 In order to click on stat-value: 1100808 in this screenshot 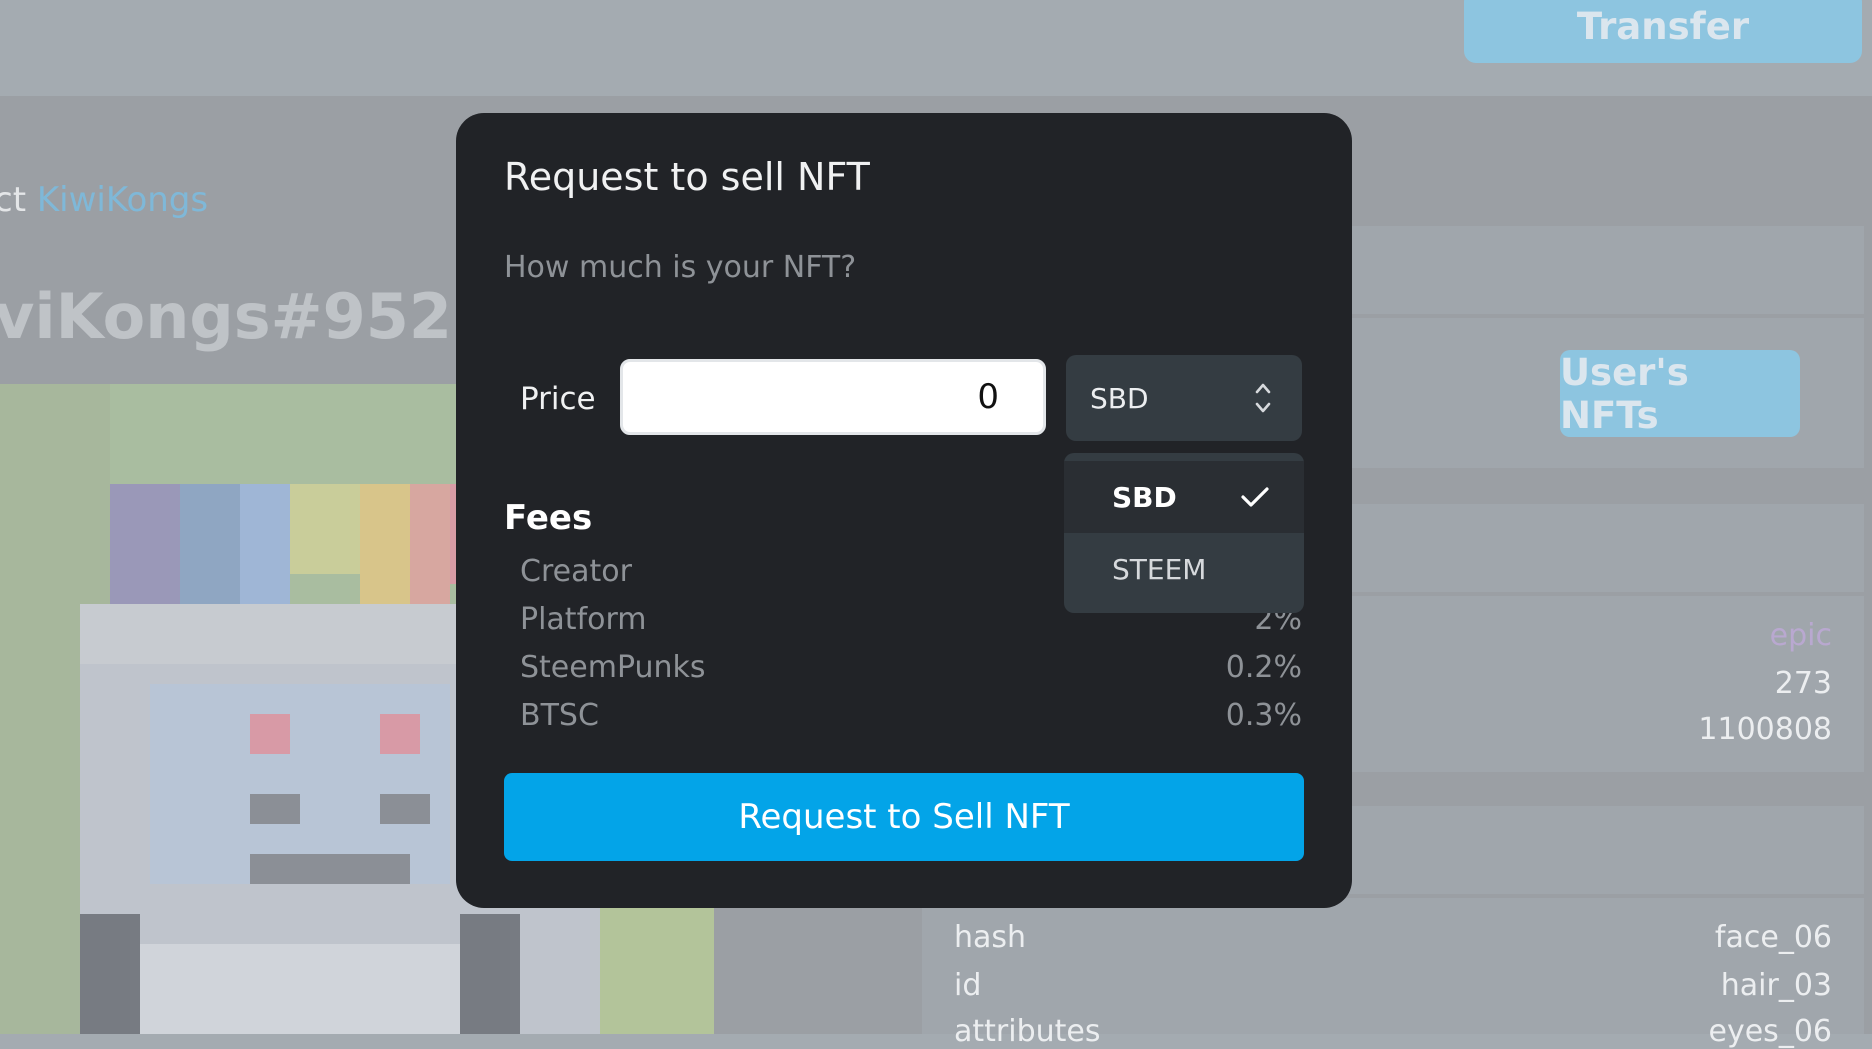, I will do `click(1765, 729)`.